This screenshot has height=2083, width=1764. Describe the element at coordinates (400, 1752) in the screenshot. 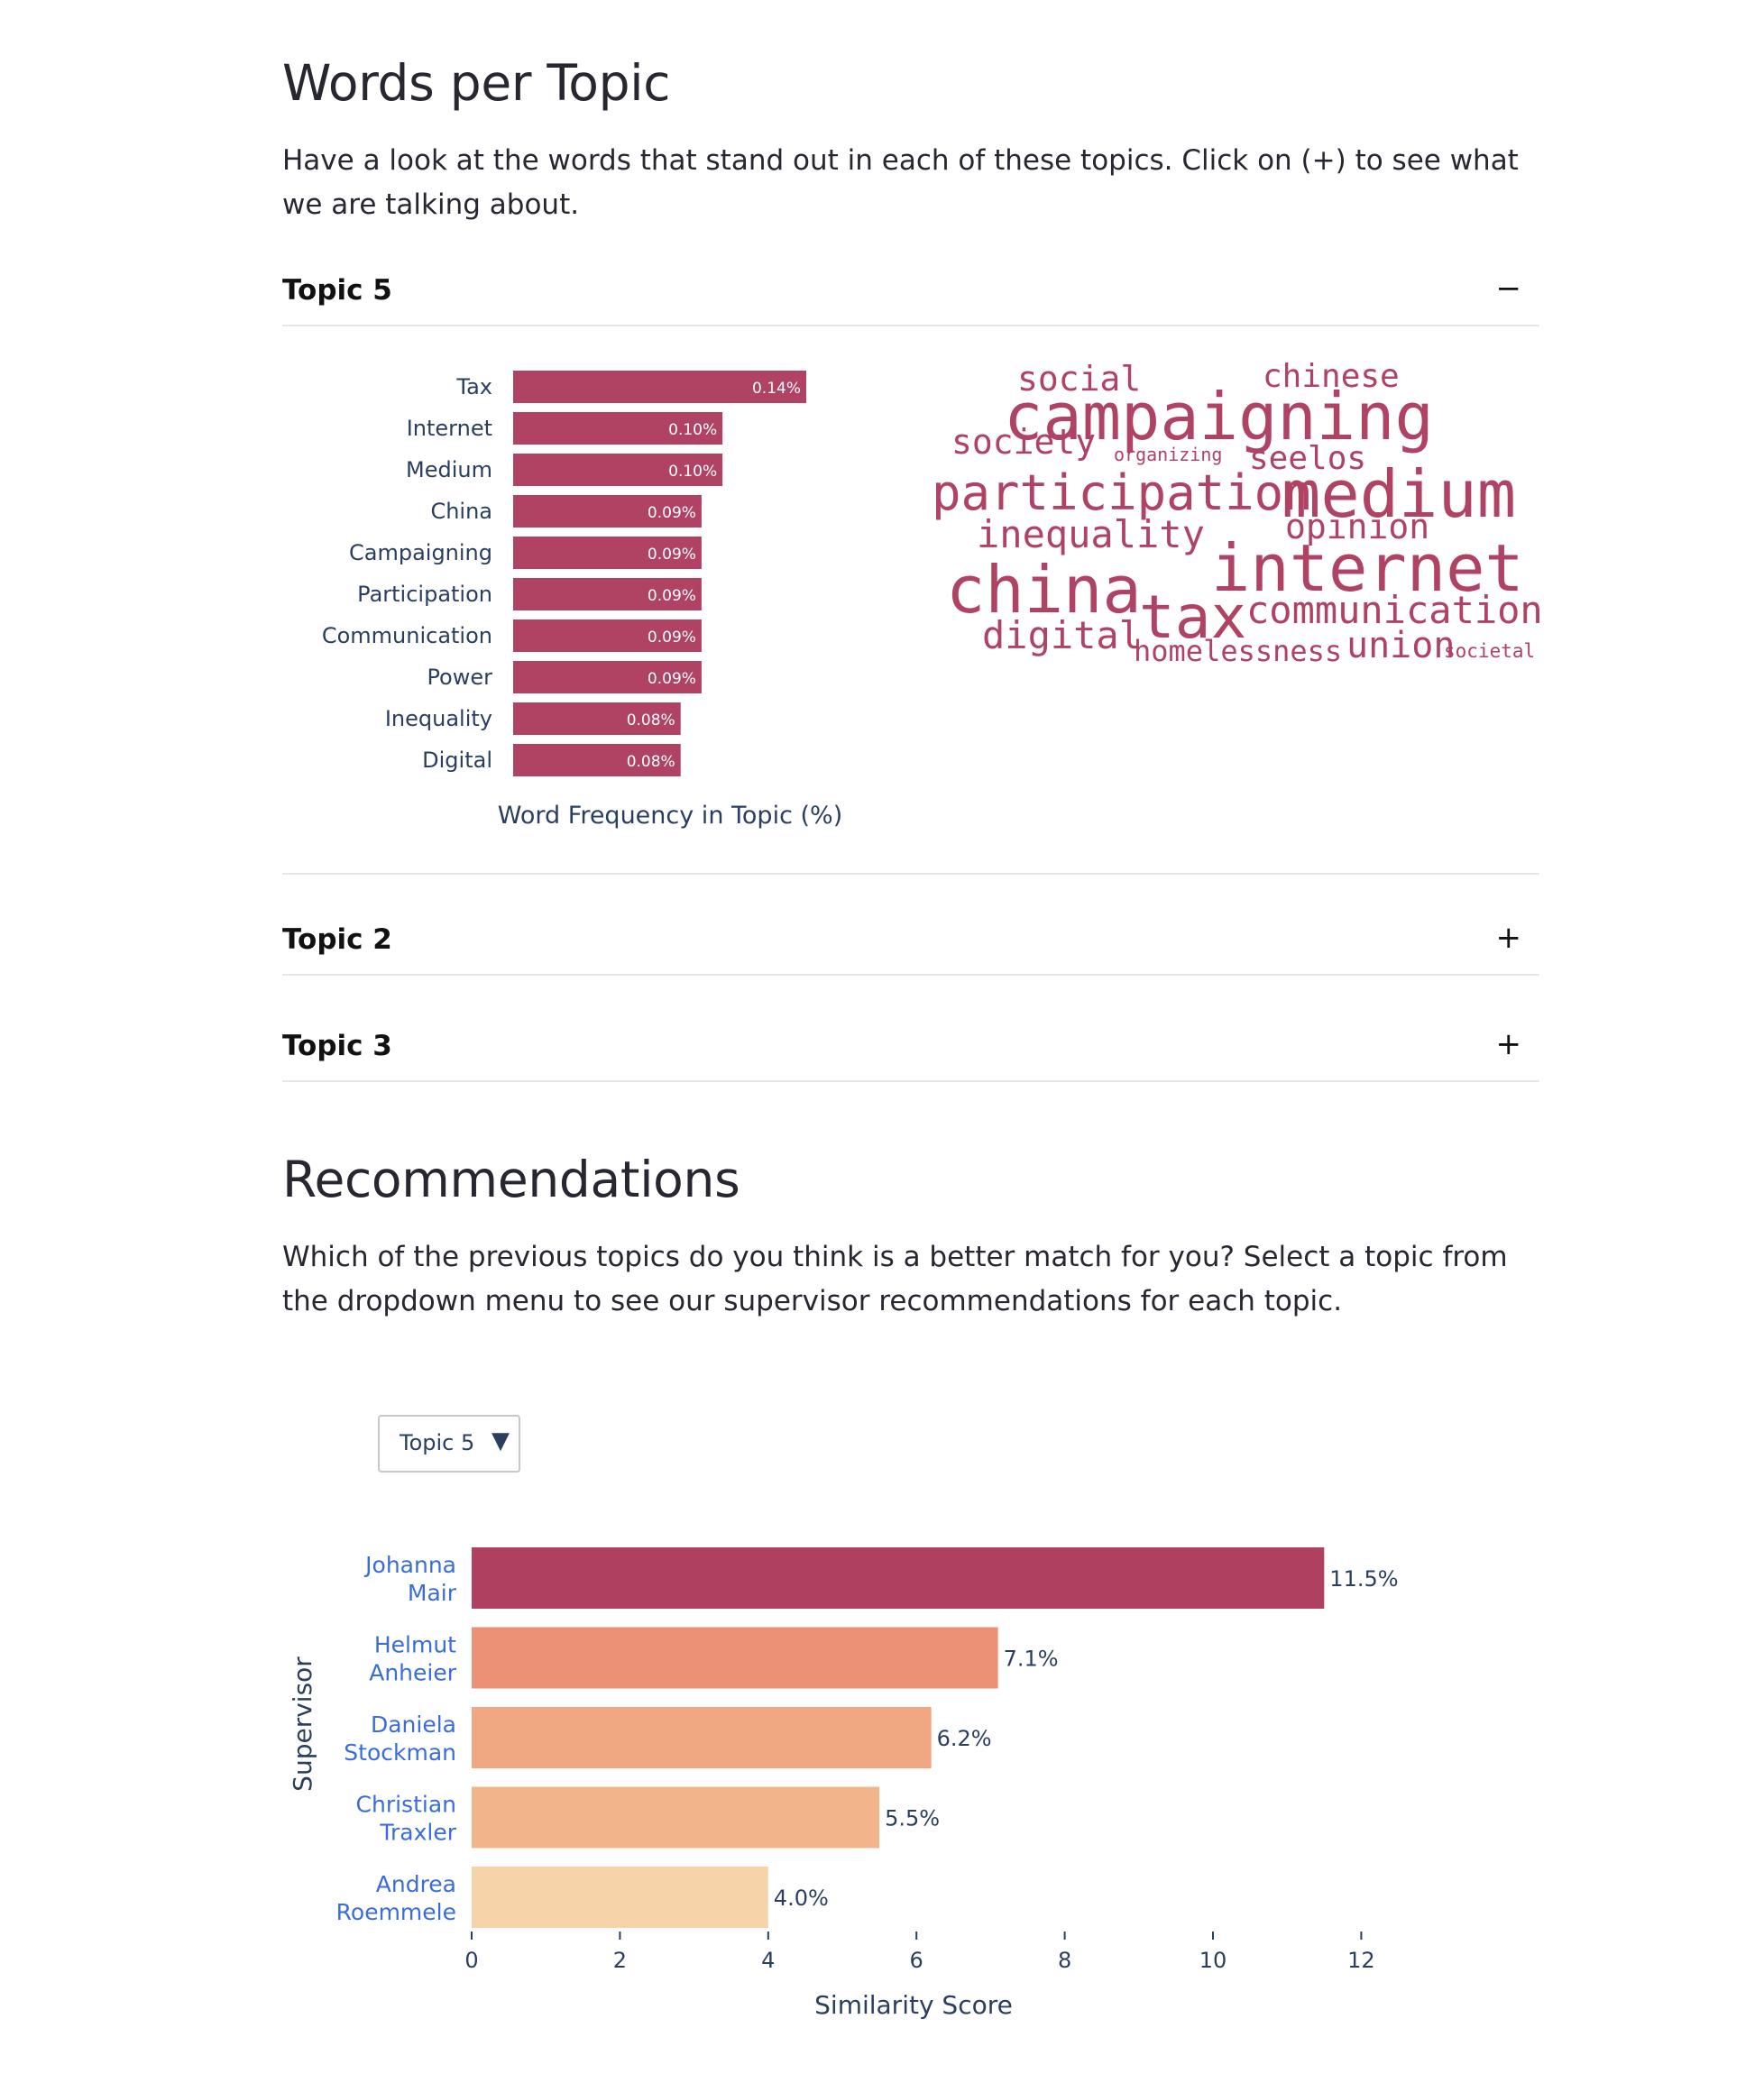

I see `supervisor-name-label: Stockman` at that location.